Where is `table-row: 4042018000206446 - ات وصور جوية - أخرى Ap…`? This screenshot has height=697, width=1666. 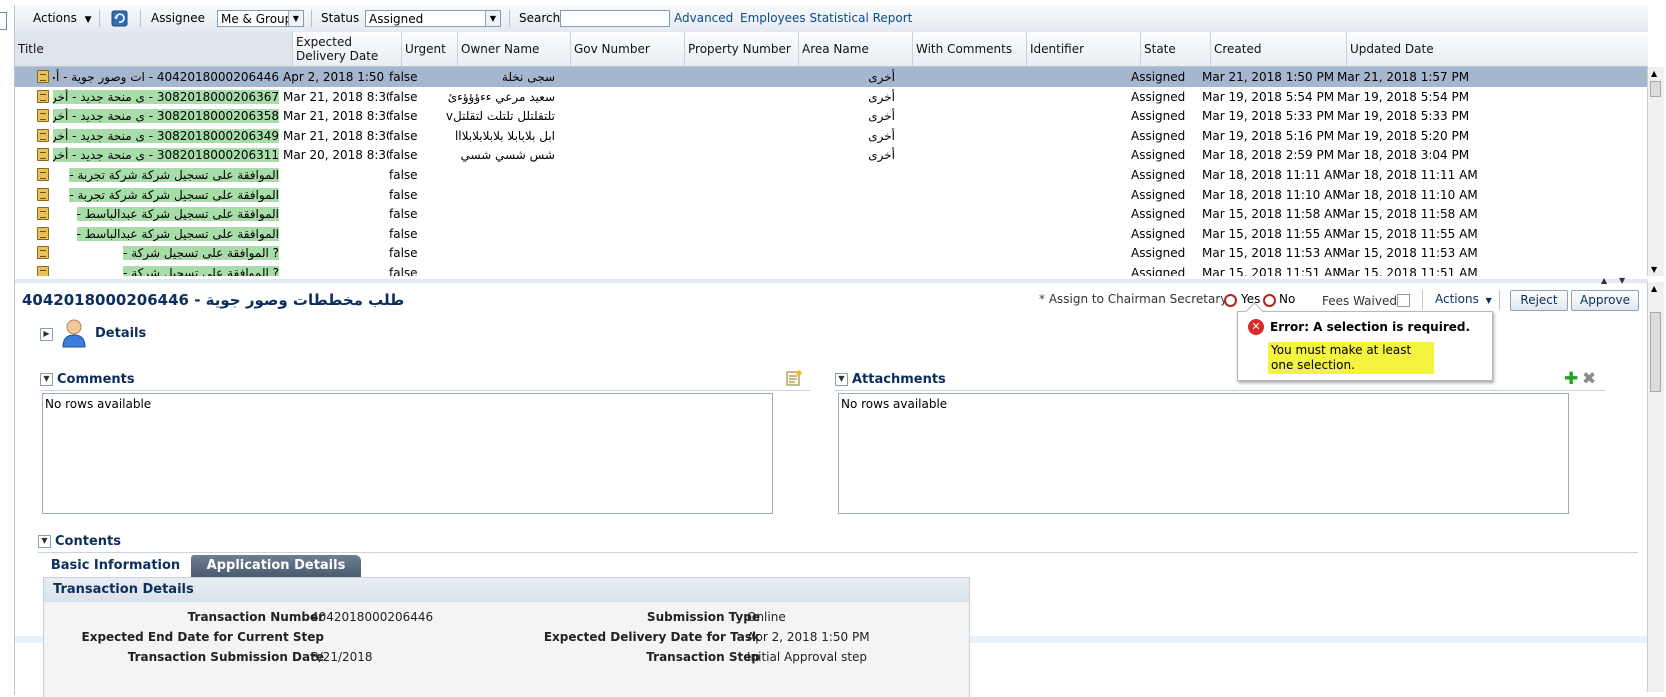
table-row: 4042018000206446 - ات وصور جوية - أخرى Ap… is located at coordinates (831, 77).